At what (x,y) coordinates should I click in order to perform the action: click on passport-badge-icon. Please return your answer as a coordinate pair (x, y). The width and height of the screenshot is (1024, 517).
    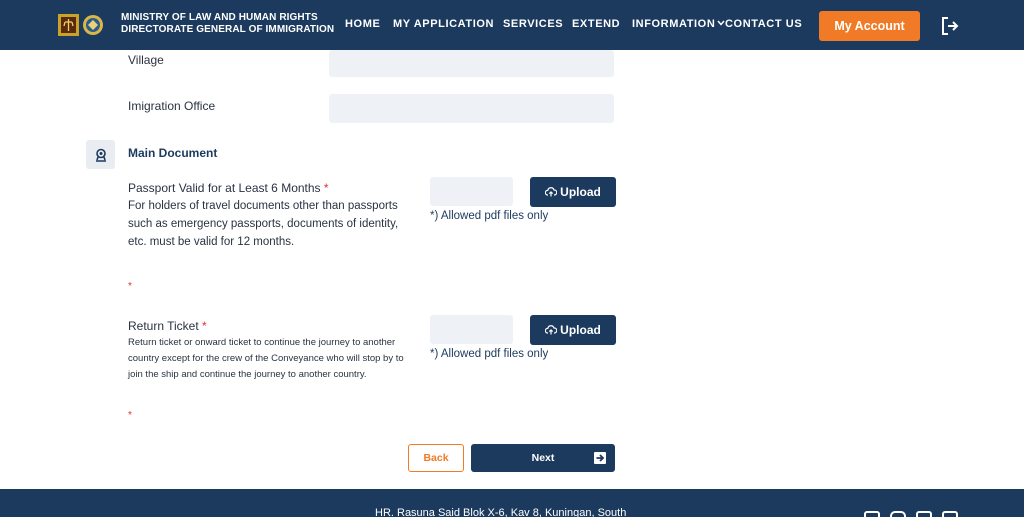
    Looking at the image, I should click on (100, 155).